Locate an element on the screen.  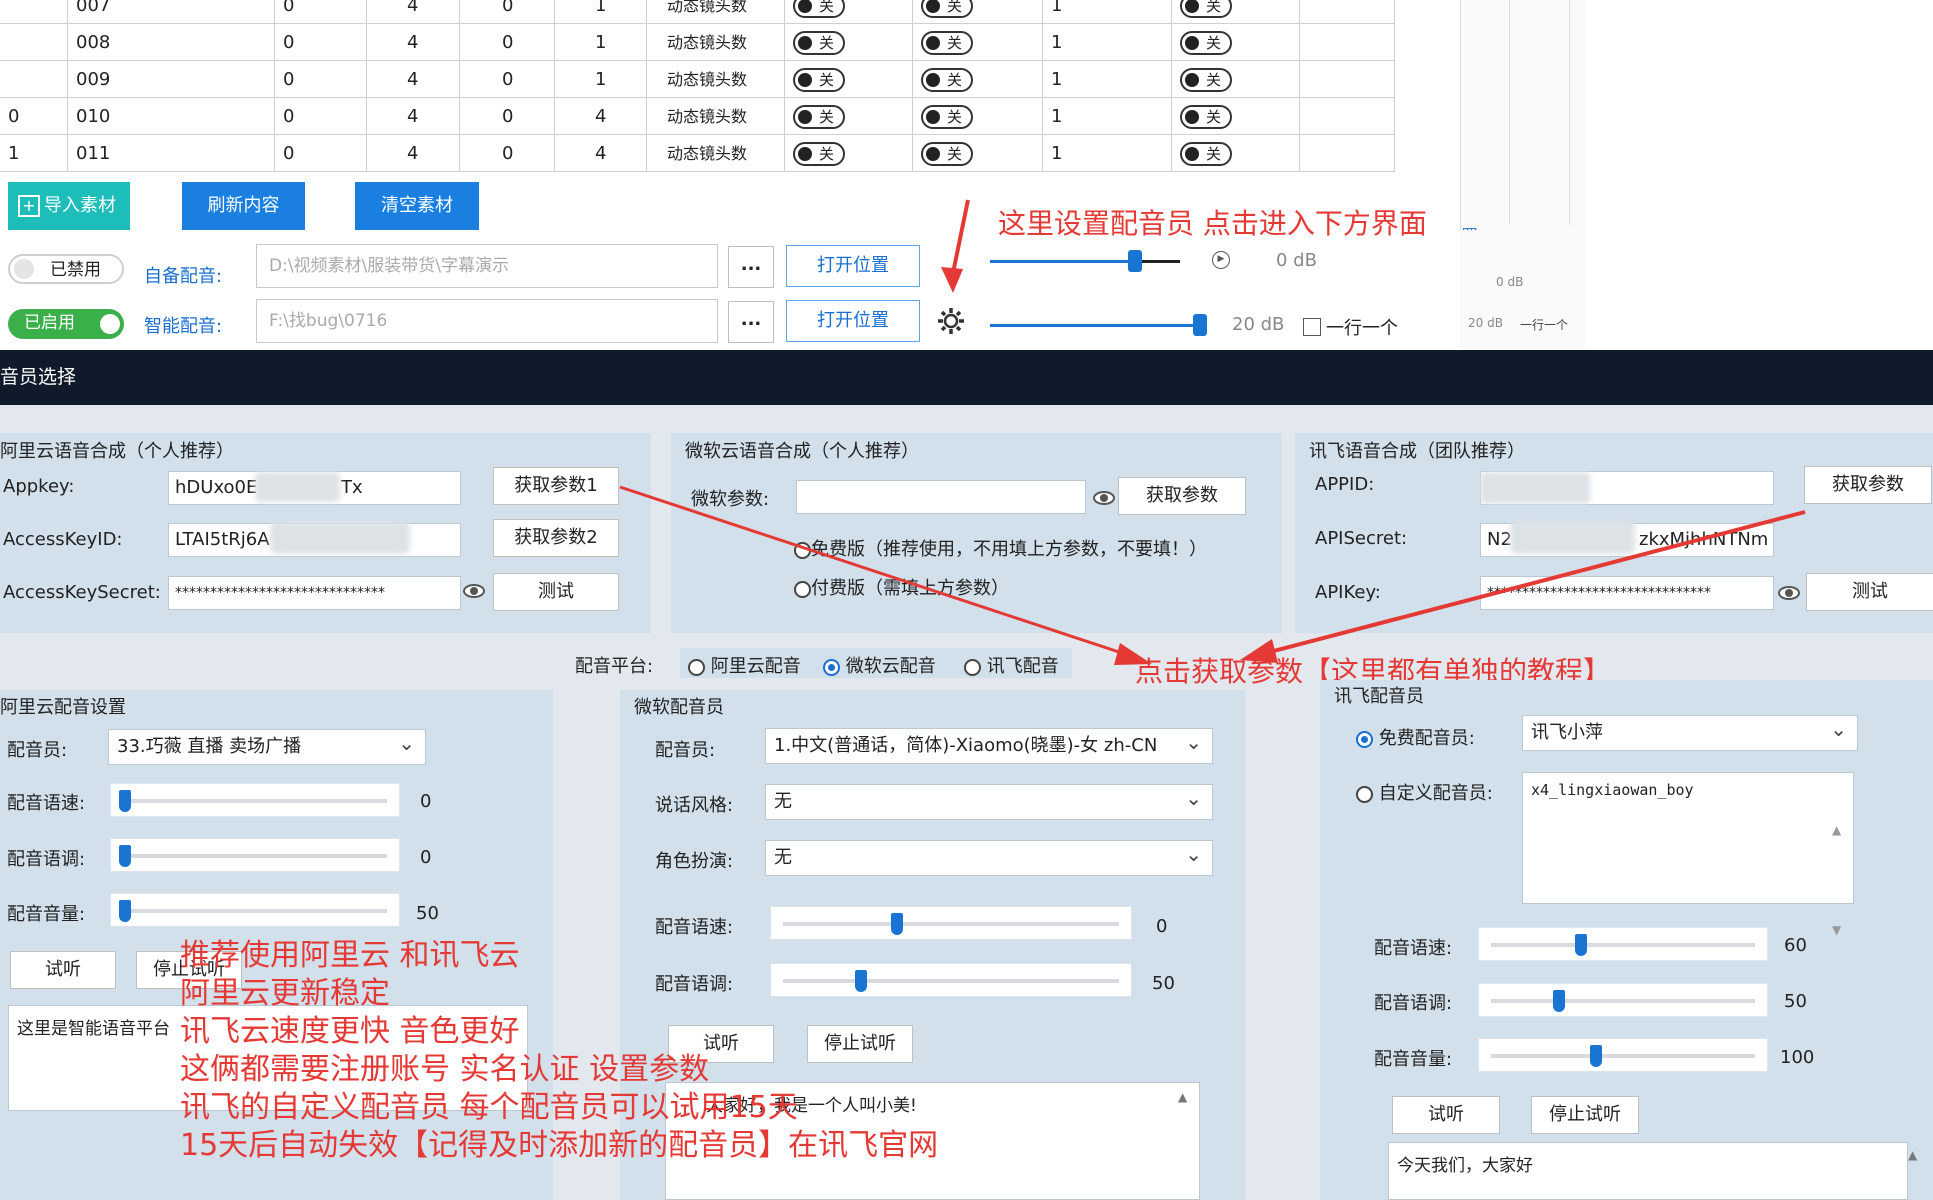
xf-play-button: 试听 is located at coordinates (1446, 1115).